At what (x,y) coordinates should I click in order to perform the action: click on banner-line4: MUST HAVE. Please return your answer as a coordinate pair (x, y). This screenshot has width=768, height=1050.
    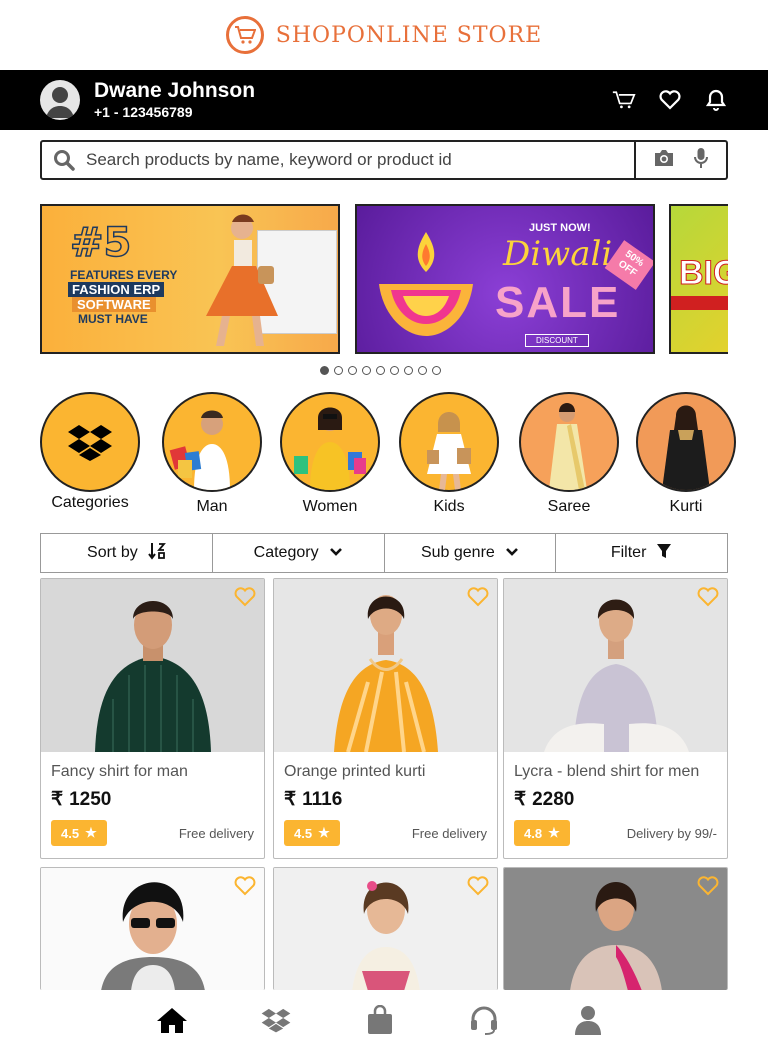
    Looking at the image, I should click on (113, 319).